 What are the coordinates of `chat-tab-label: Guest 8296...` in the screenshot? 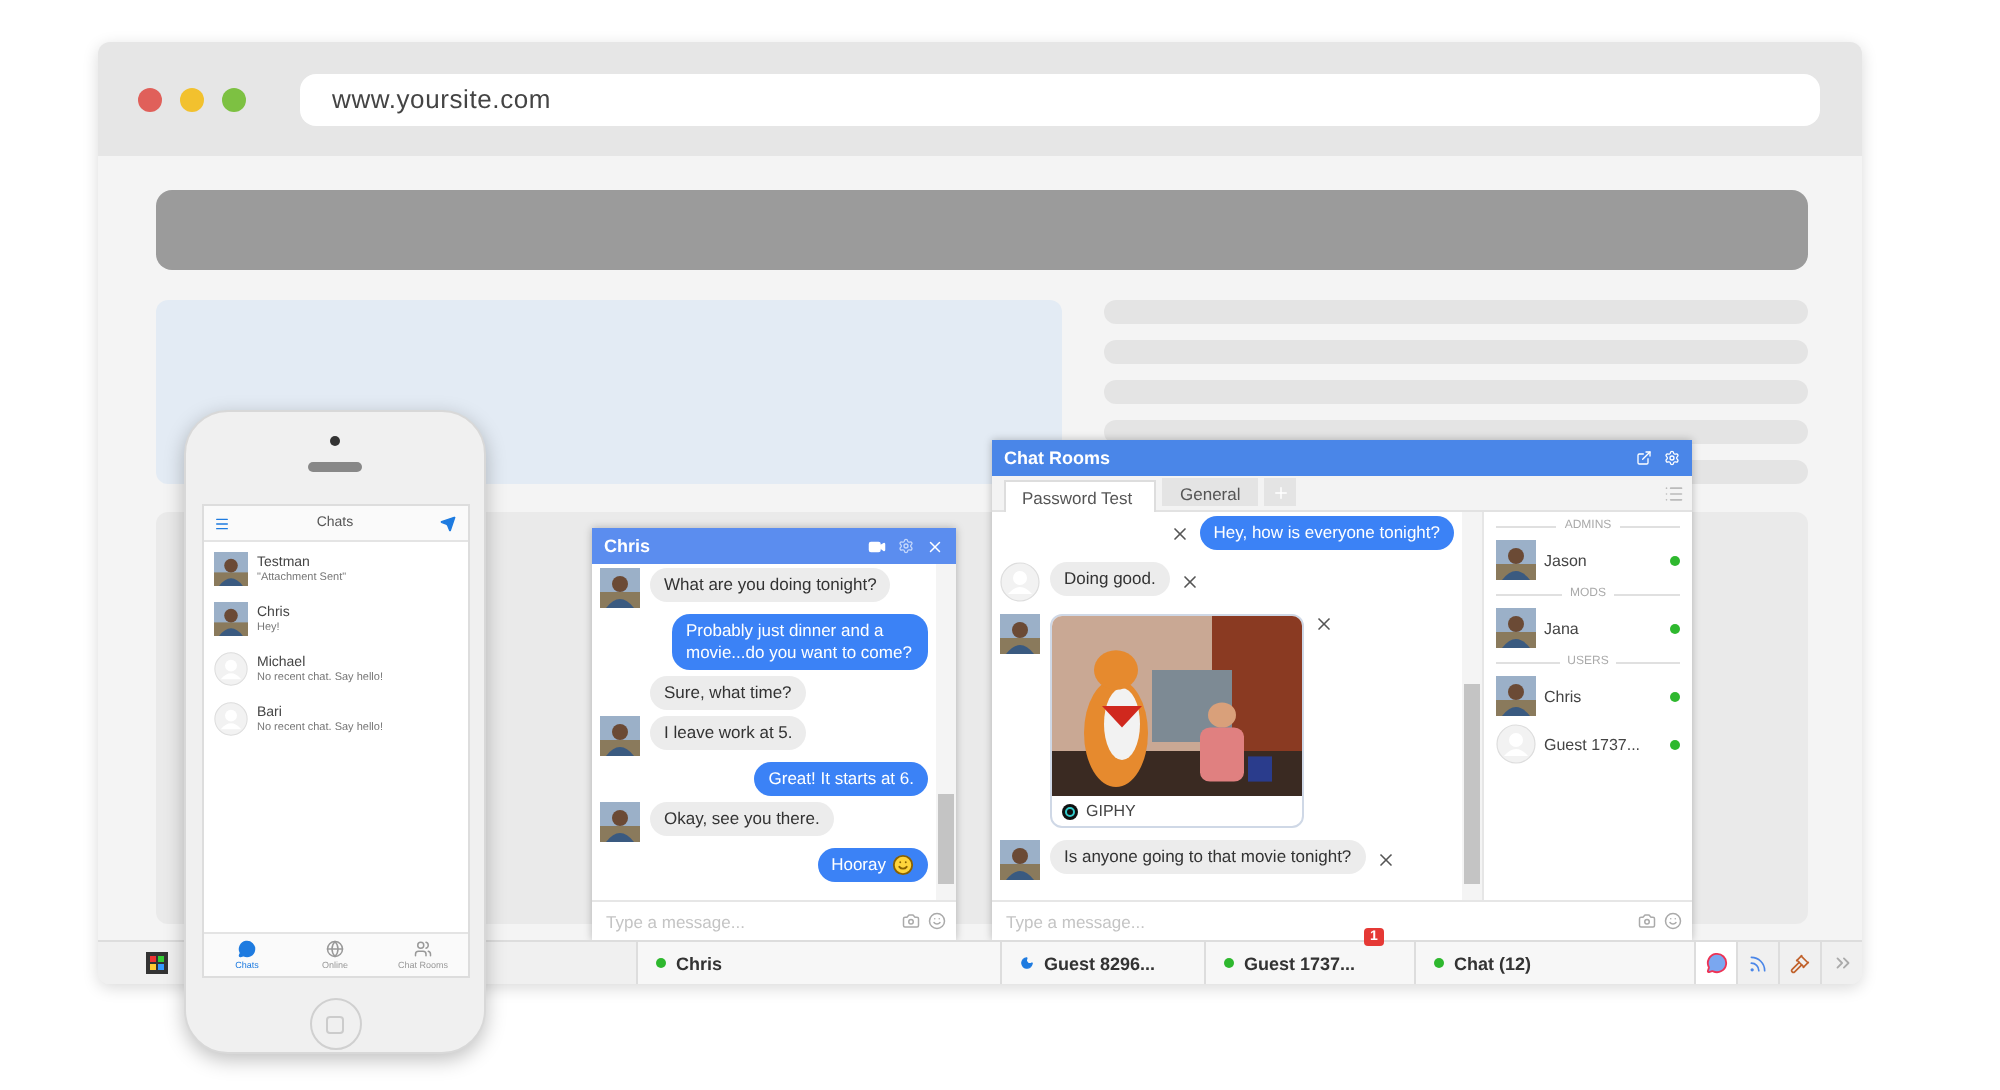 It's located at (1100, 963).